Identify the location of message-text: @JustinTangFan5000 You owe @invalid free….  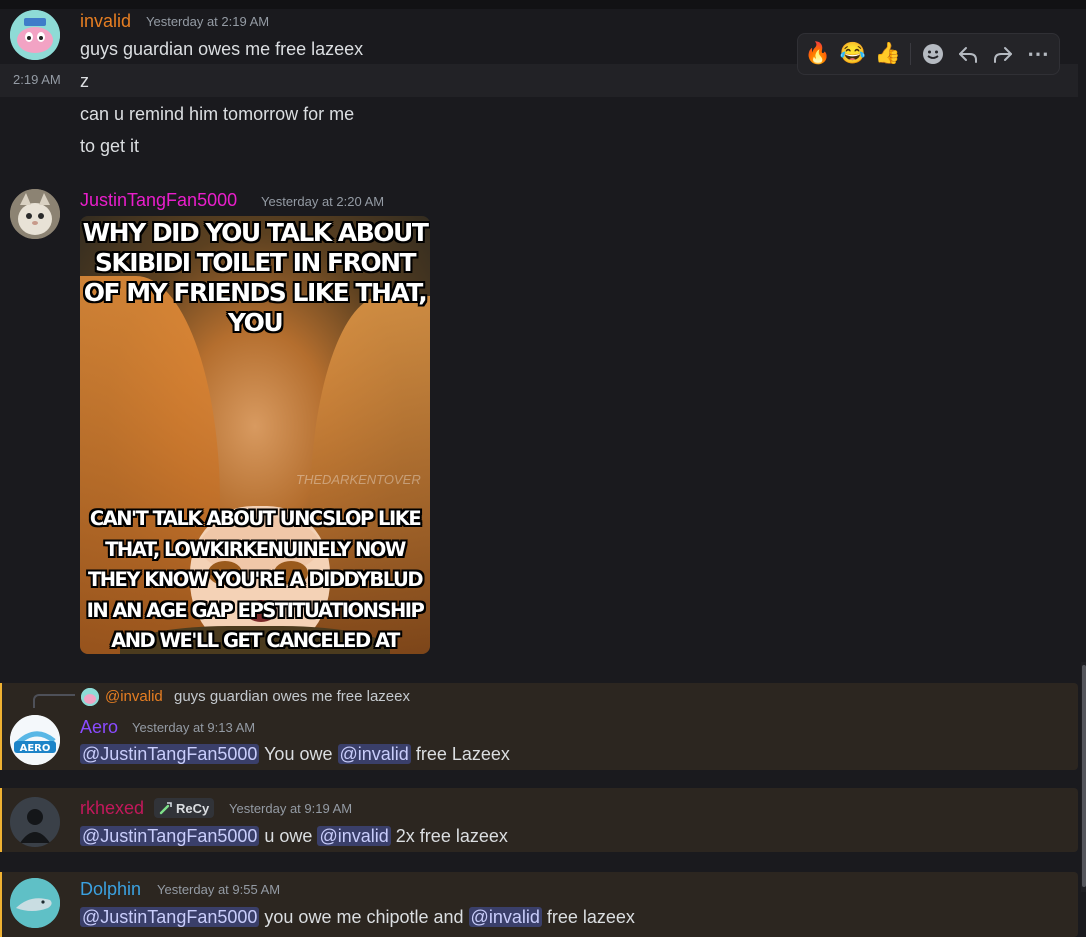
(295, 754).